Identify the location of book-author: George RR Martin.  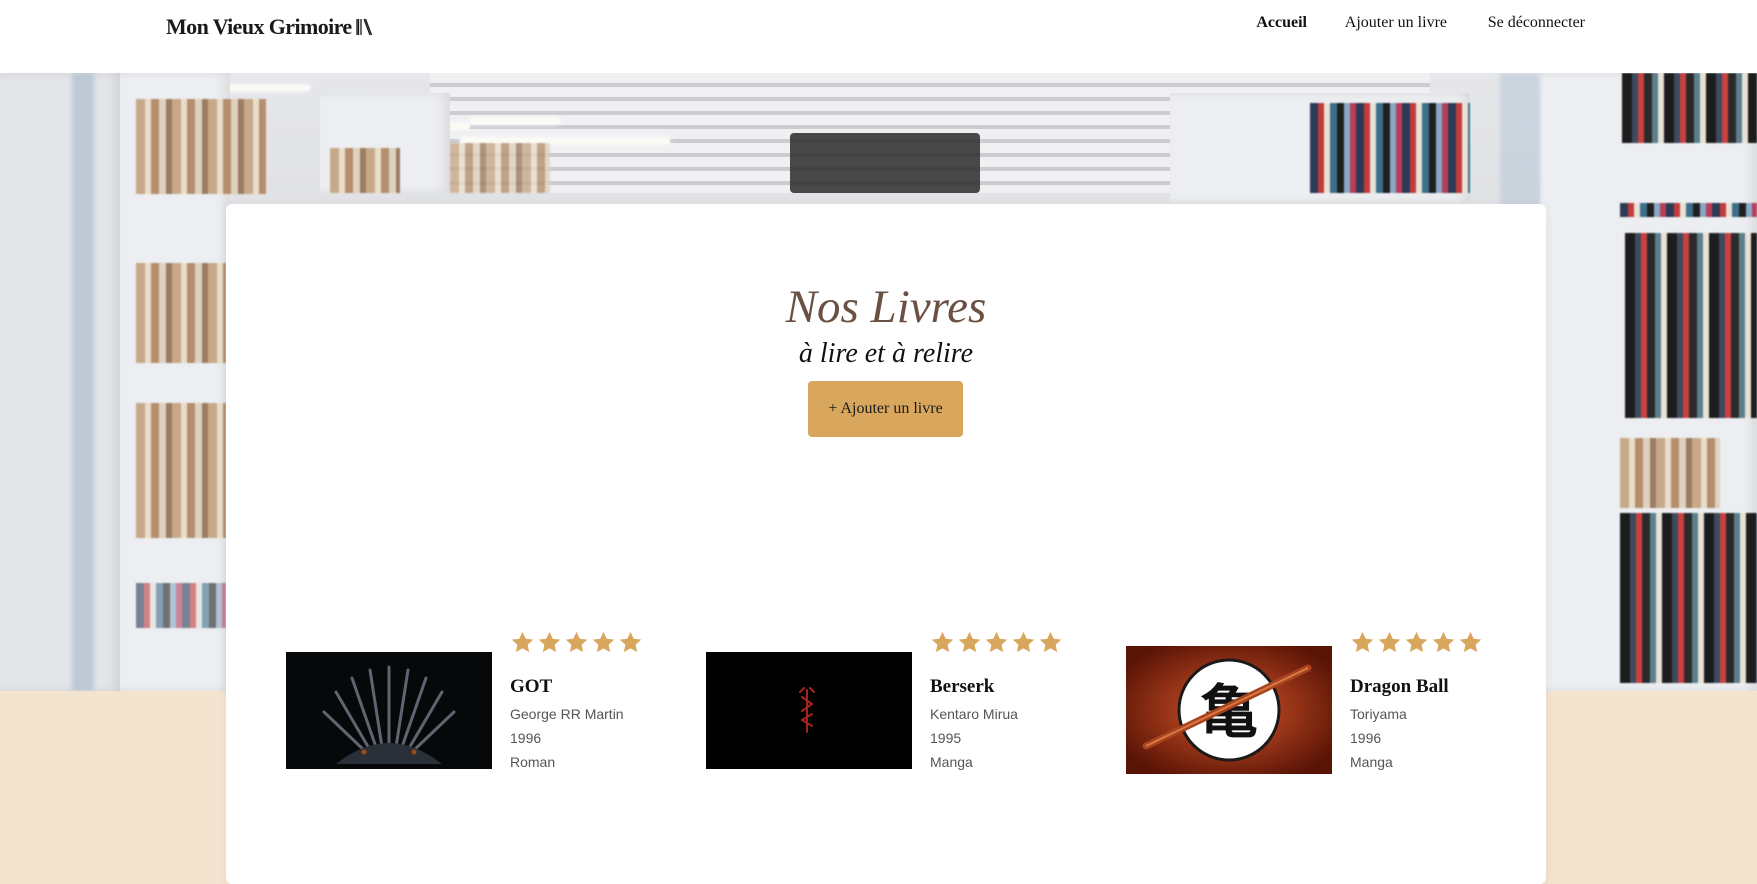
(567, 714).